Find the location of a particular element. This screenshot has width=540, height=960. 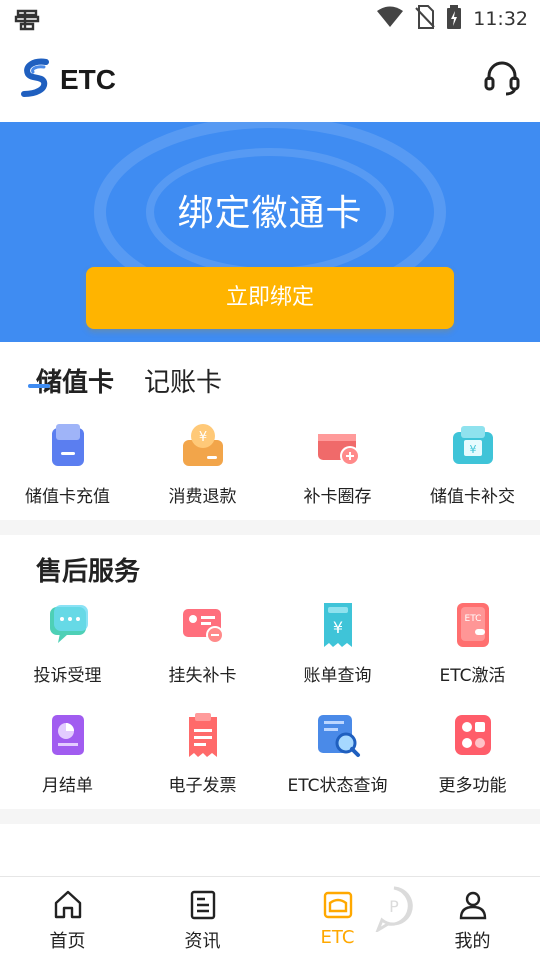

lost-card-label: 挂失补卡 is located at coordinates (202, 676).